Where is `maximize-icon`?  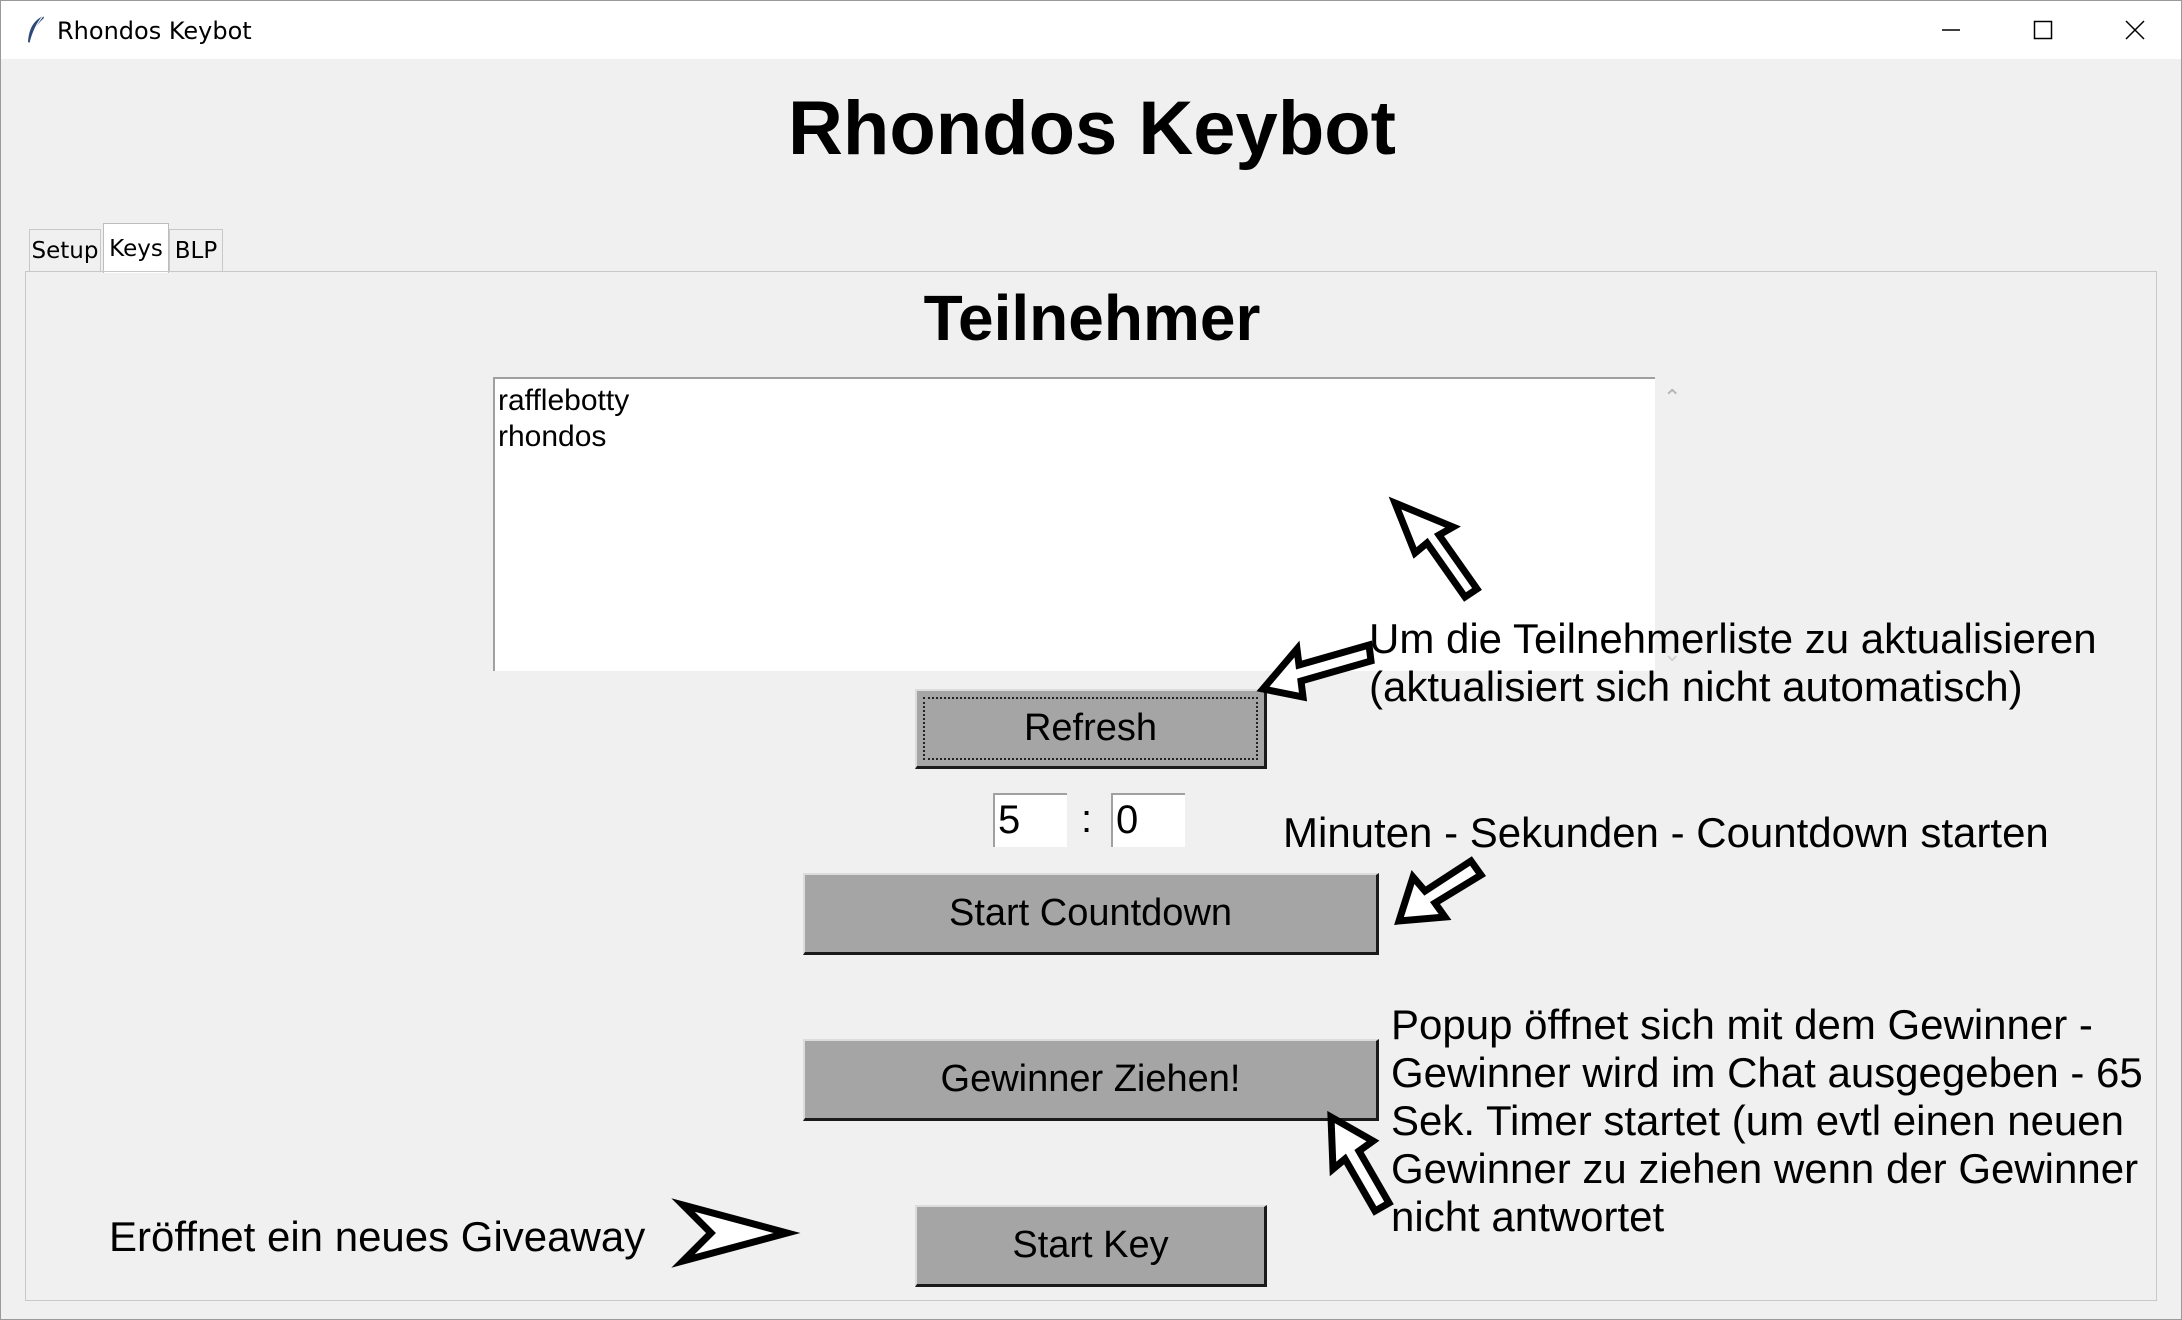 maximize-icon is located at coordinates (2043, 30).